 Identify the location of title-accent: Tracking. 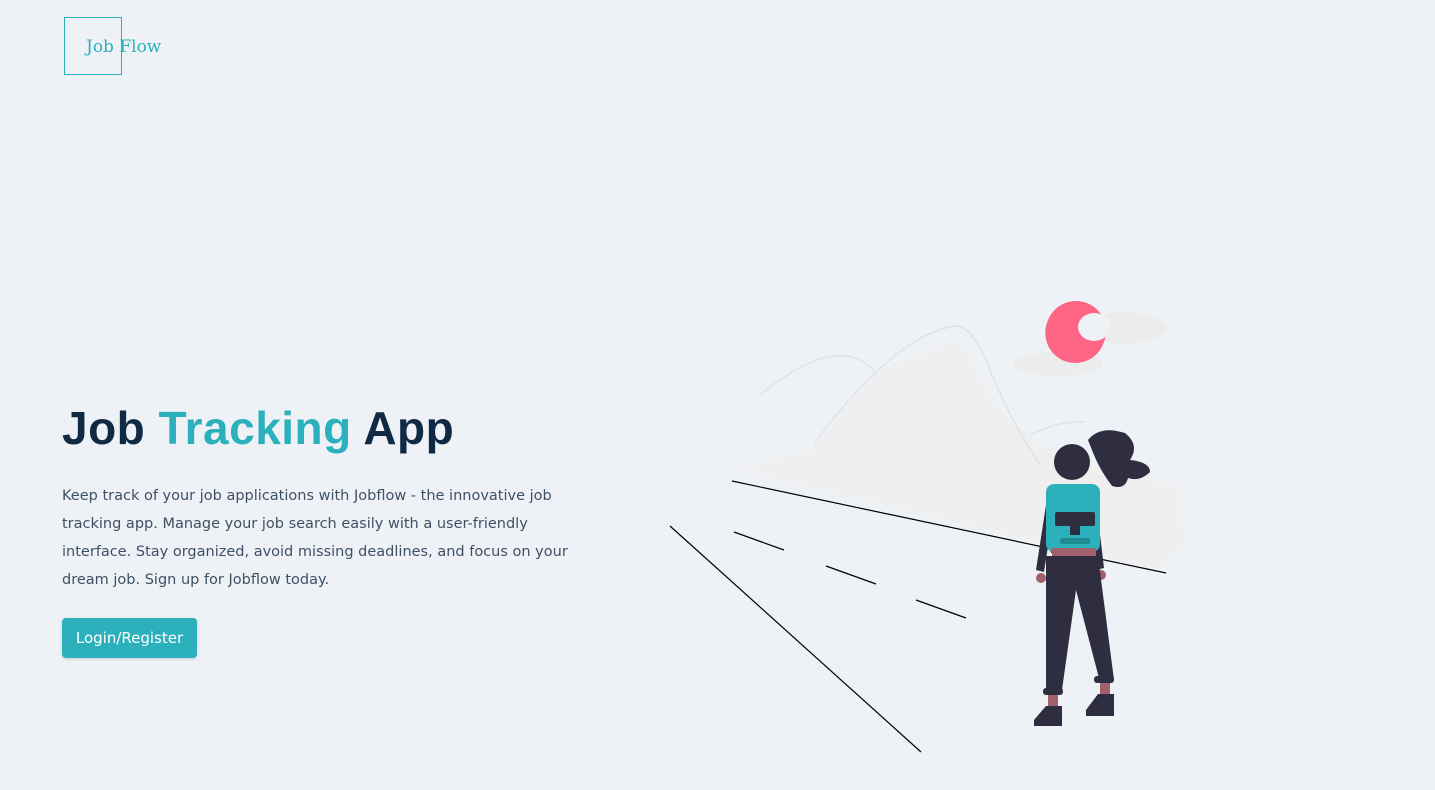
(255, 428).